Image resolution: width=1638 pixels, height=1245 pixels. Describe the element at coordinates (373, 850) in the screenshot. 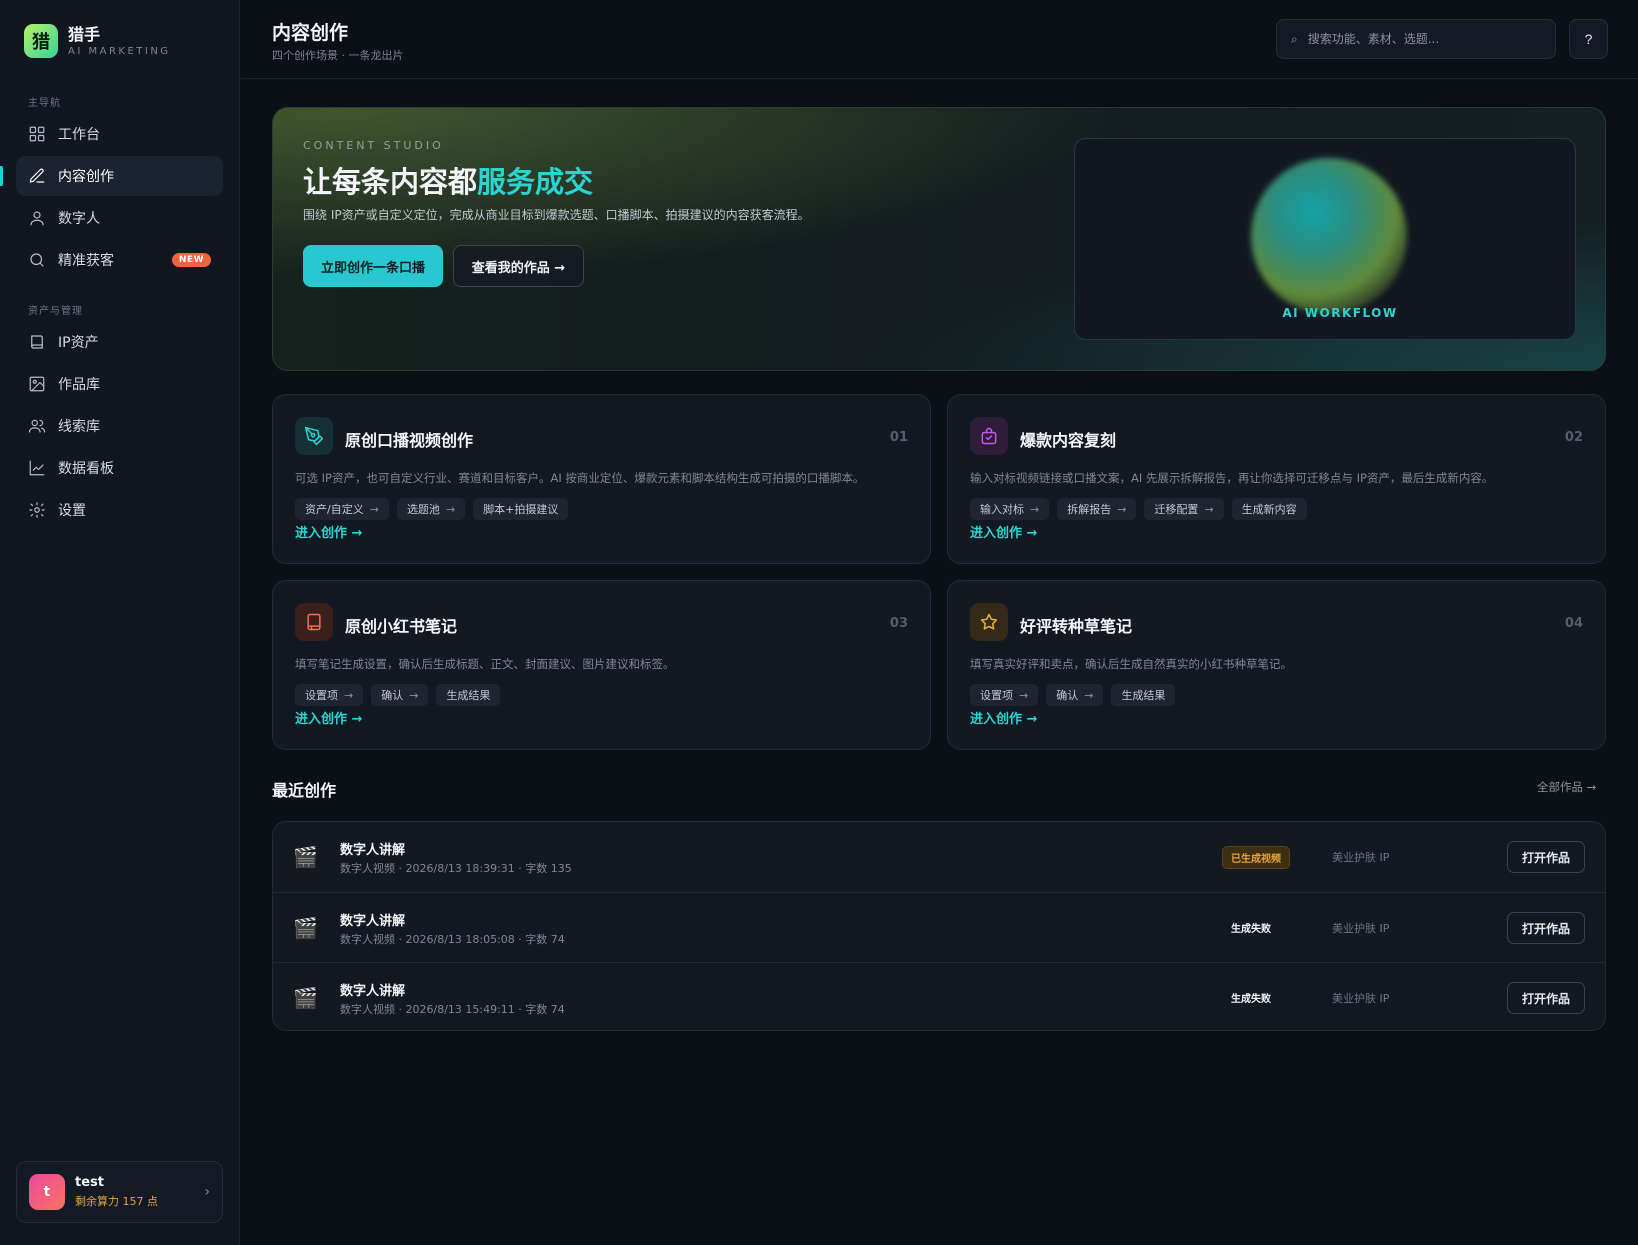

I see `work-title: 数字人讲解` at that location.